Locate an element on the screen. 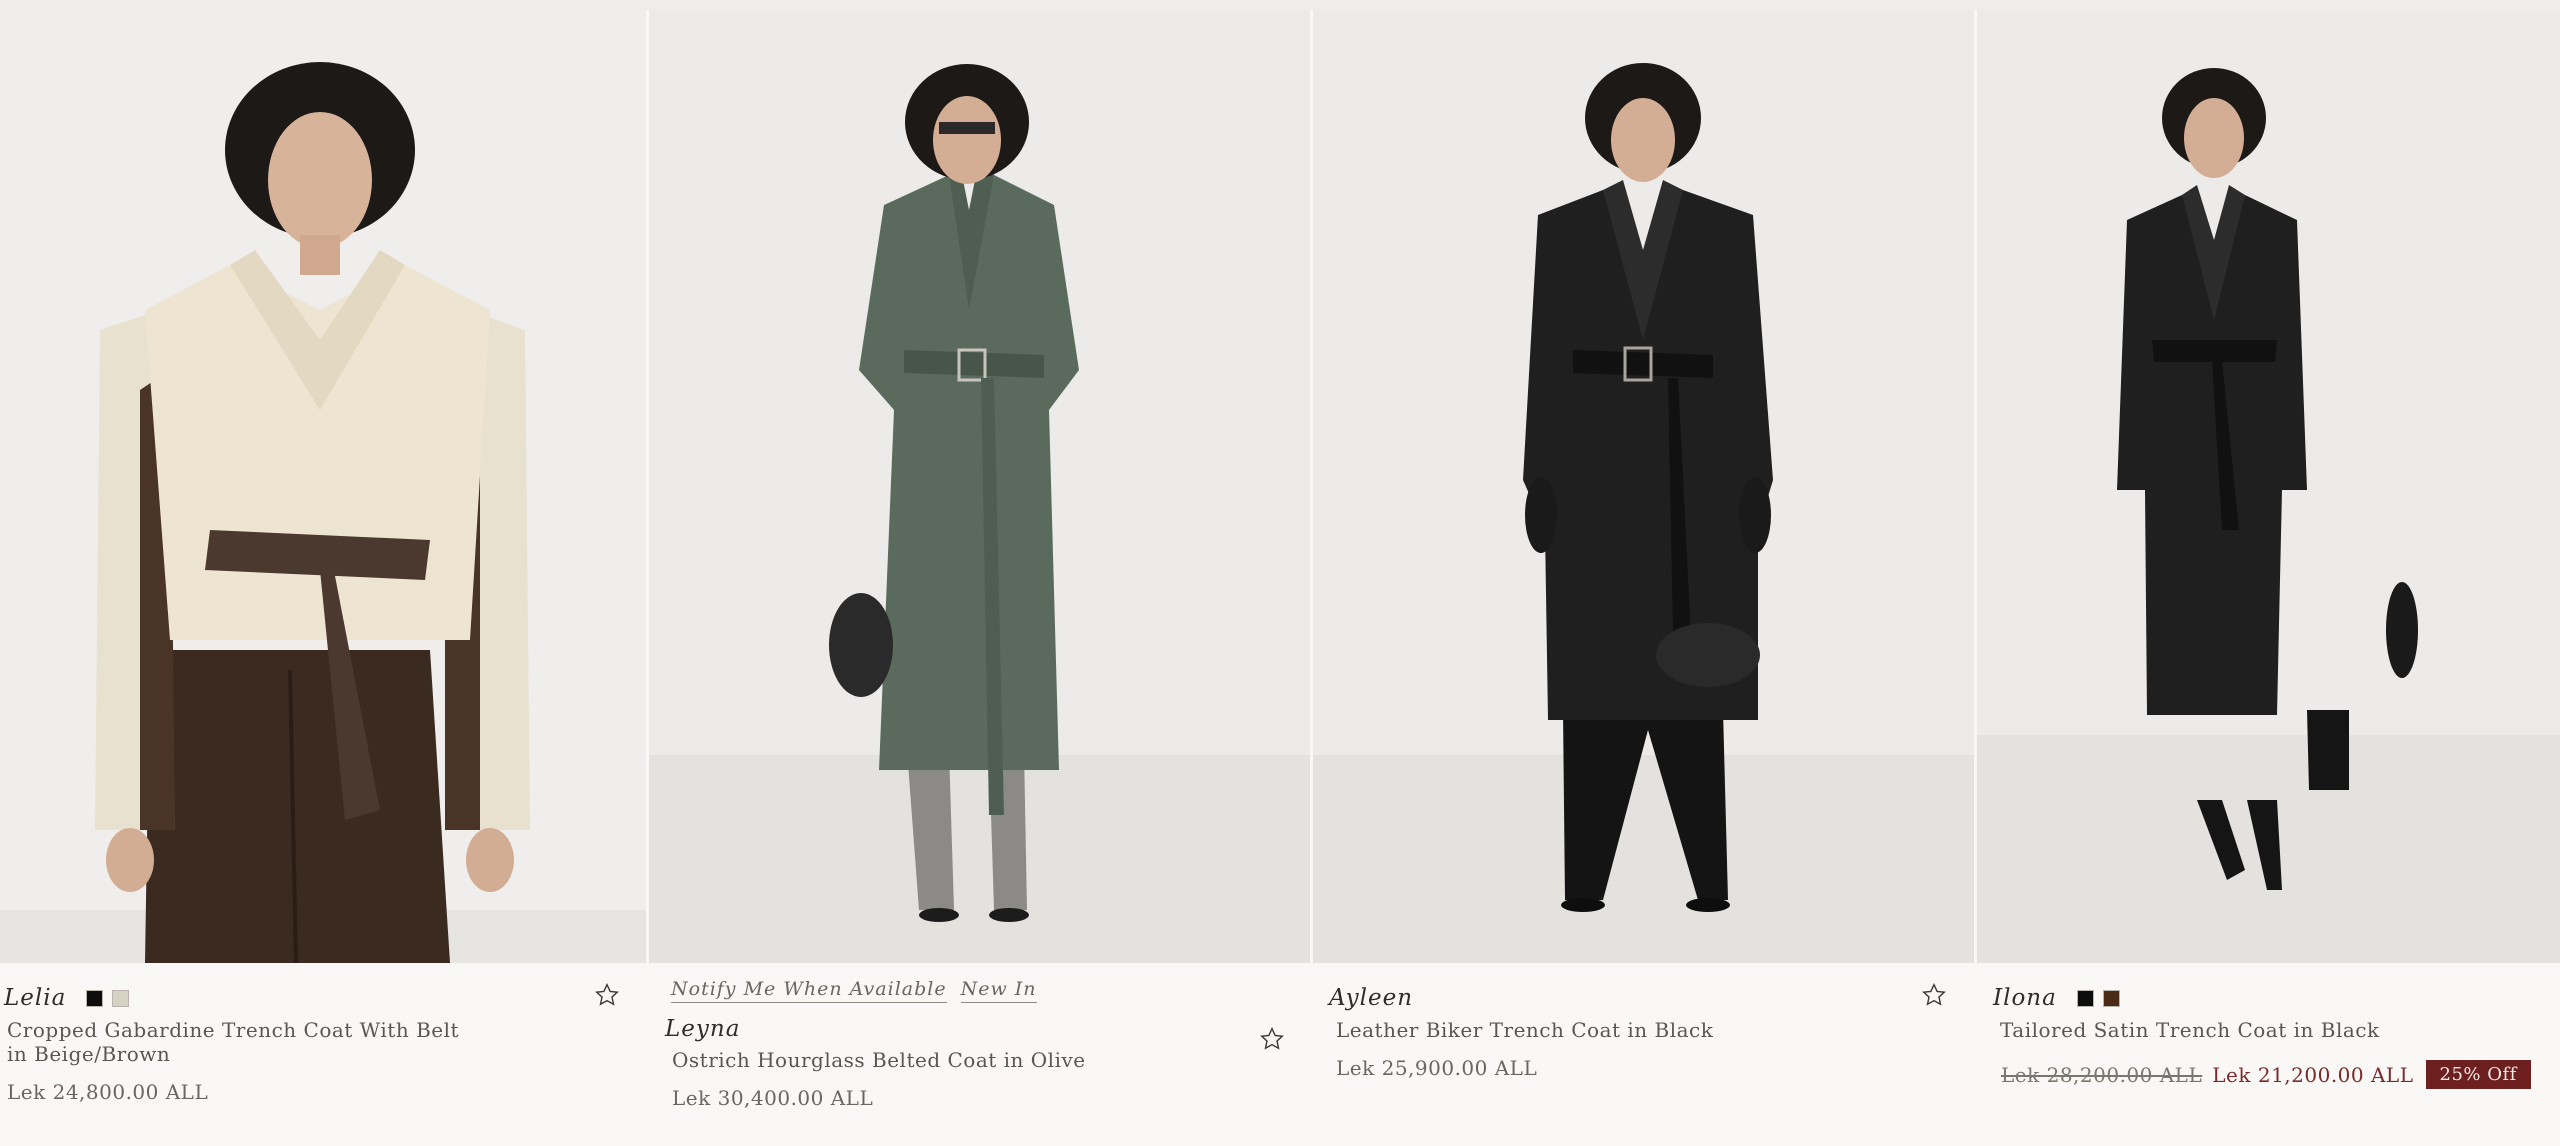  brand-row: Leyna is located at coordinates (979, 1029).